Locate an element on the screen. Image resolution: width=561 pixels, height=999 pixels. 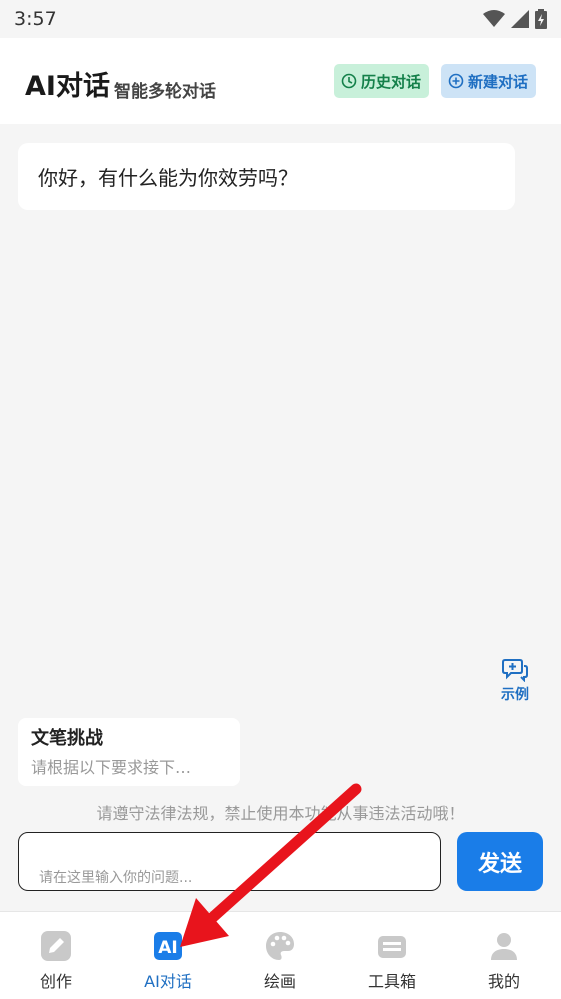
history-chat-label: 历史对话 is located at coordinates (391, 81).